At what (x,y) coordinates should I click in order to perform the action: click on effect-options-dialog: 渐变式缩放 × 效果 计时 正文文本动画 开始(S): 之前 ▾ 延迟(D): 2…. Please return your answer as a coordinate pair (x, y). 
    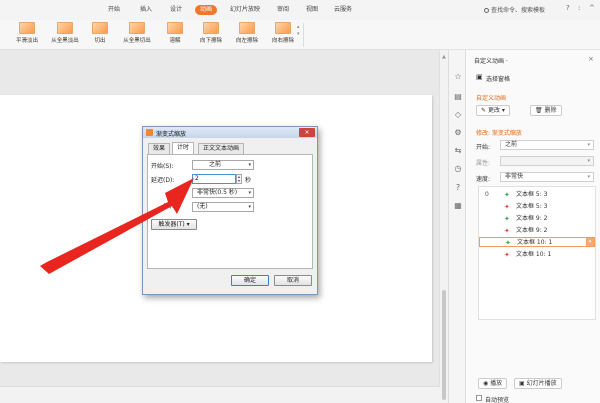
    Looking at the image, I should click on (230, 210).